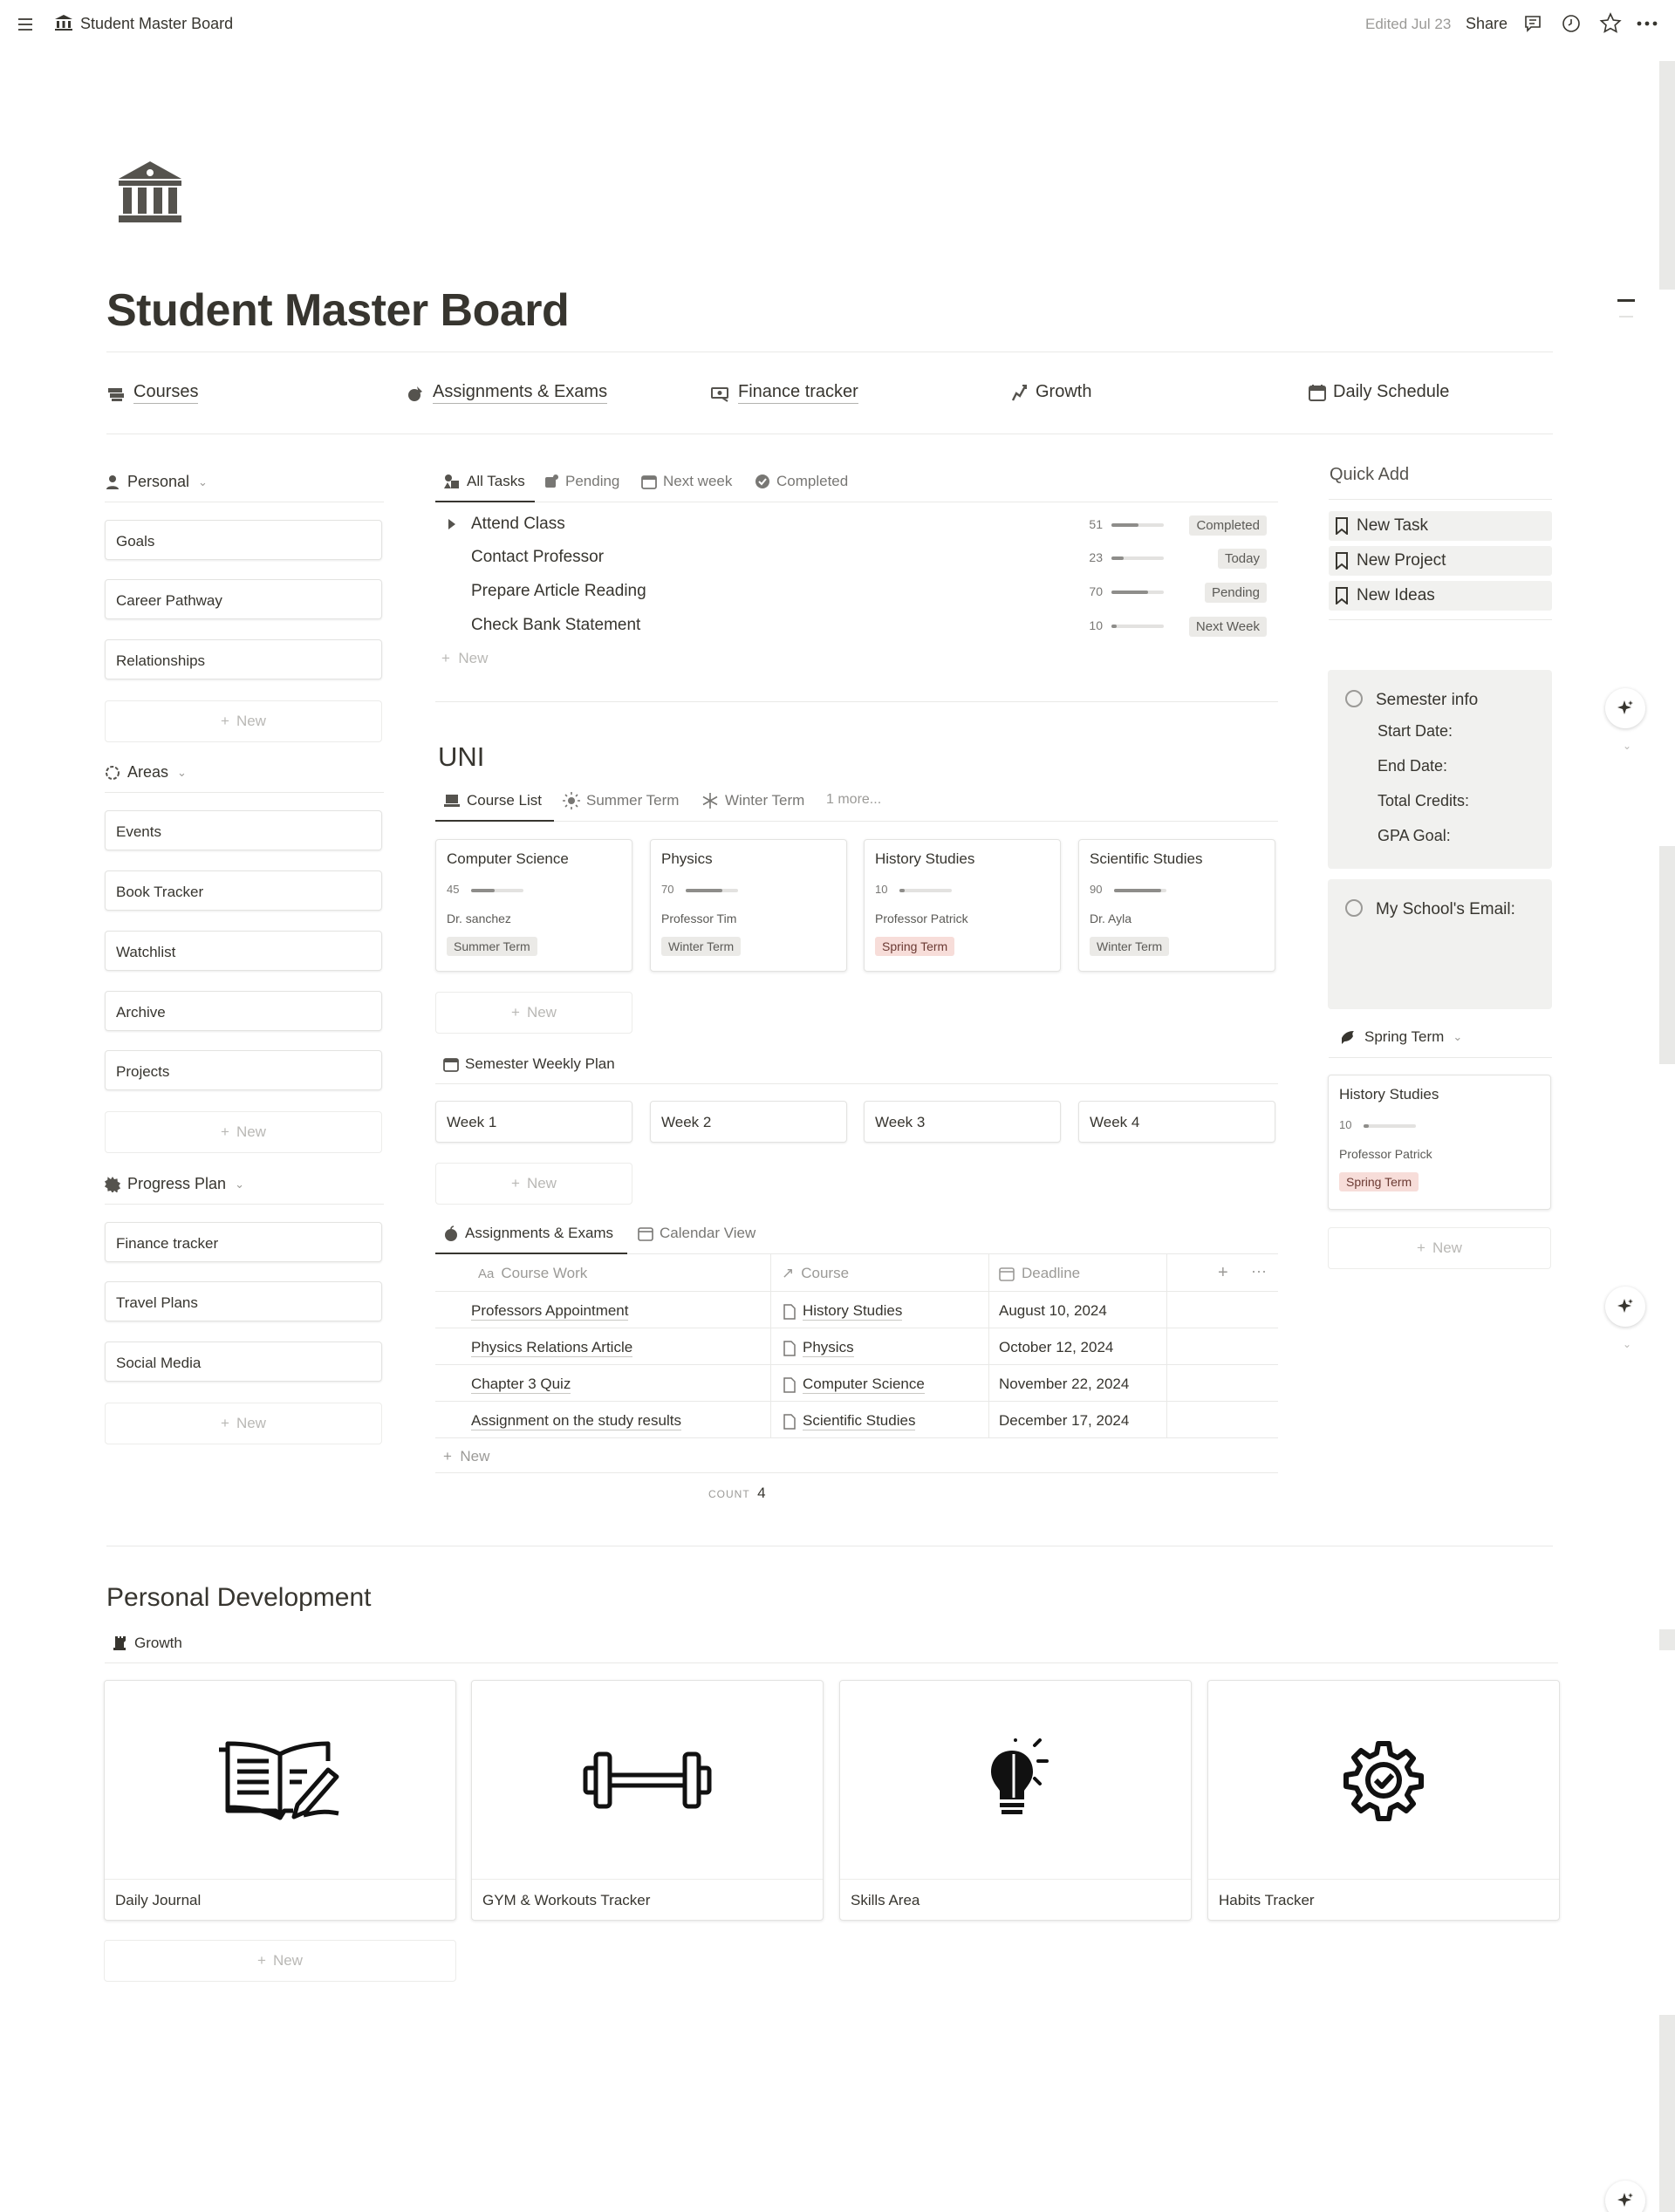  I want to click on semester-gpa-goal: GPA Goal:, so click(1415, 836).